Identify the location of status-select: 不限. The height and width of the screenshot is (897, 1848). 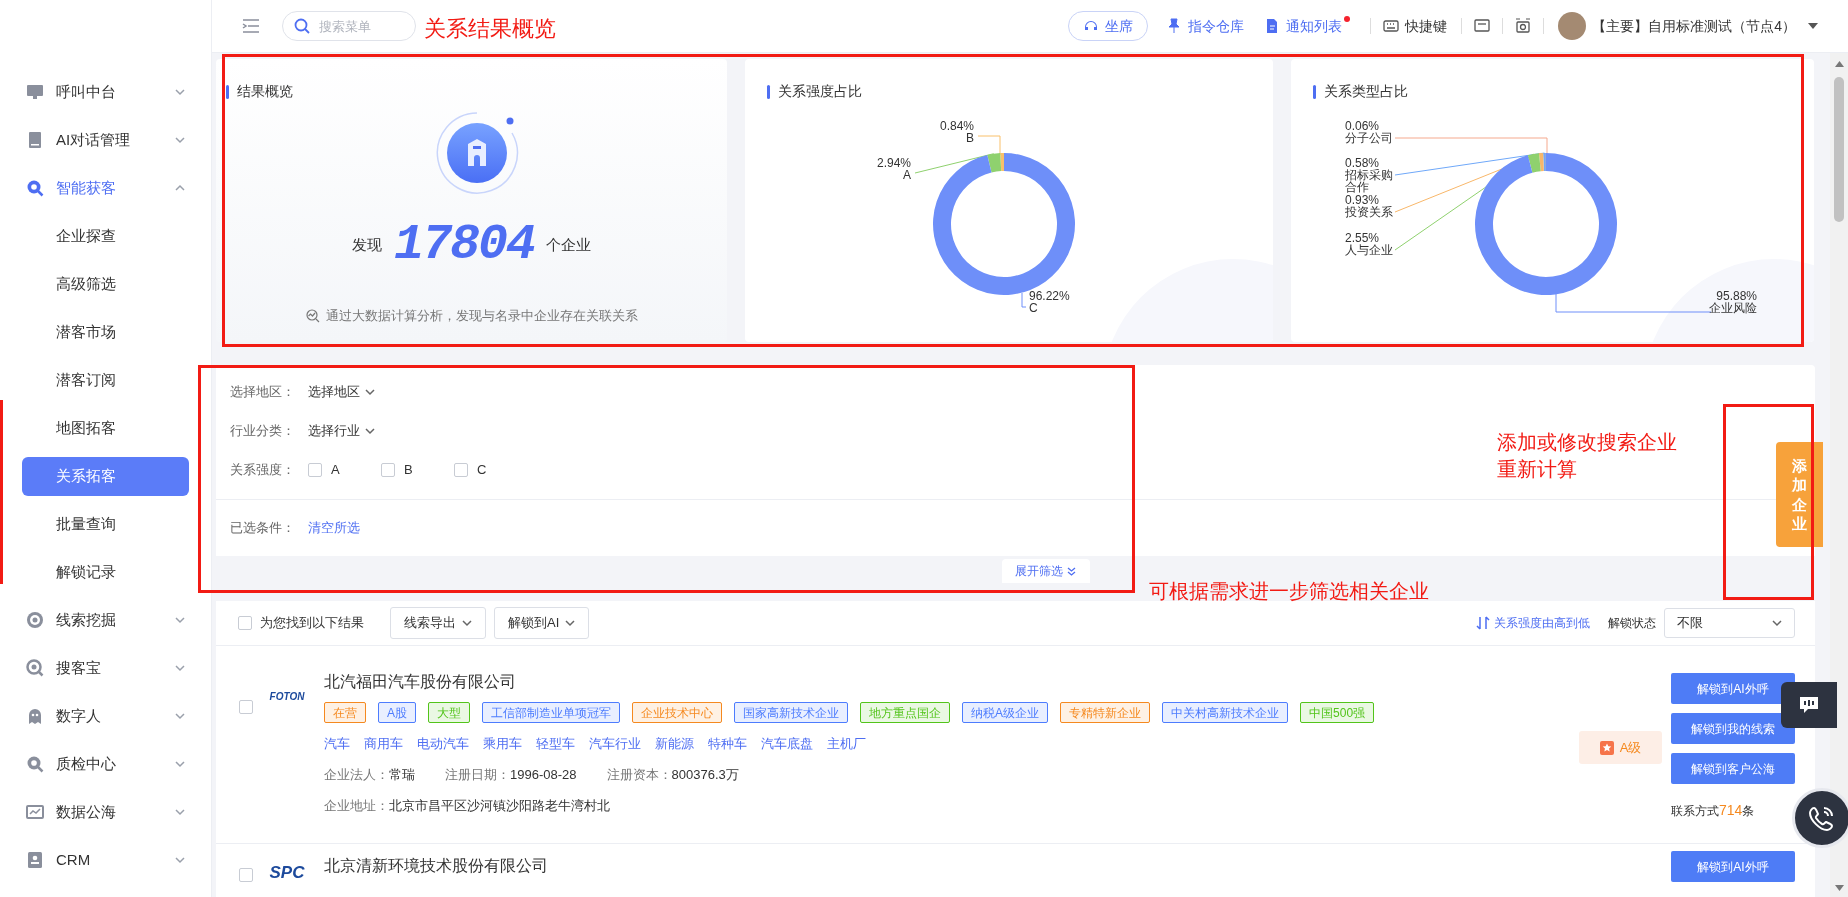
(1729, 623).